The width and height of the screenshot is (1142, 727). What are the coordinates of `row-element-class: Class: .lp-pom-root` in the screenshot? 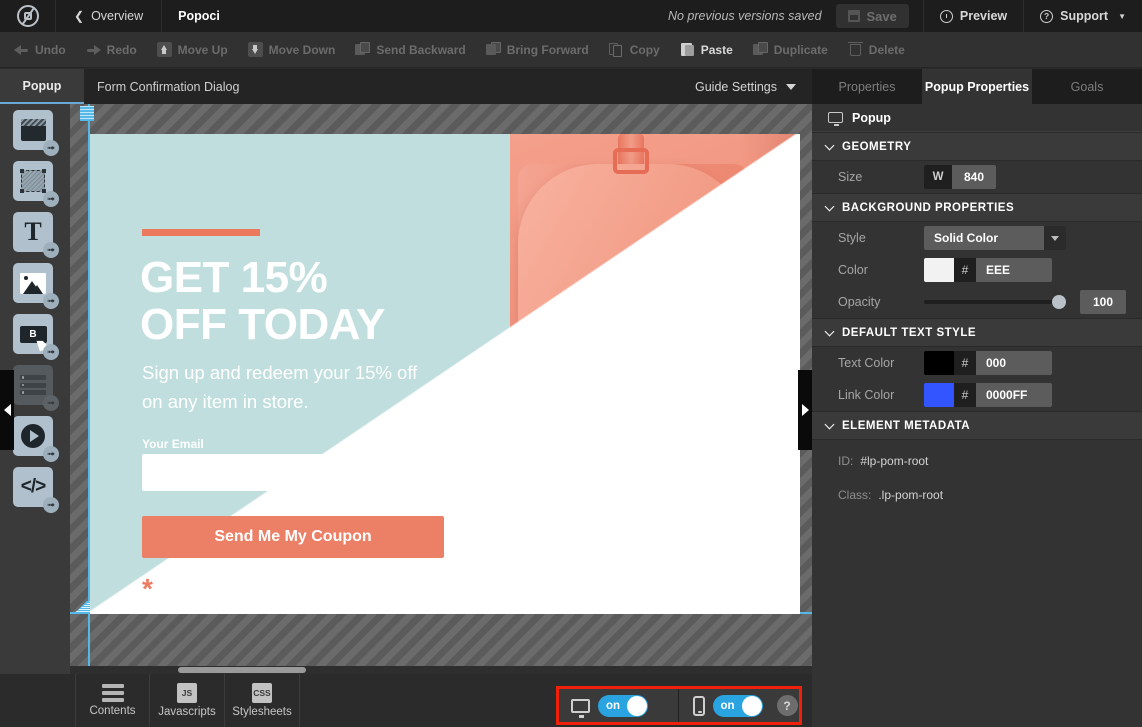 It's located at (977, 495).